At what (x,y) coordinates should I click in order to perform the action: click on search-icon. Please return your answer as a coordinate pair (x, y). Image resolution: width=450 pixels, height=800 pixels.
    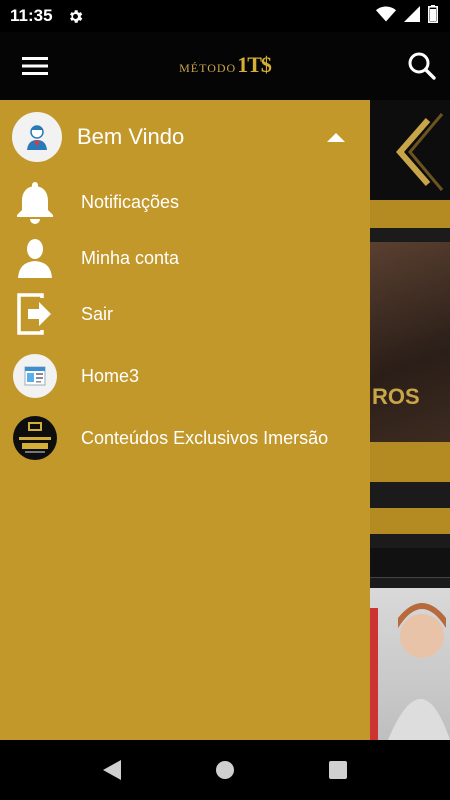
    Looking at the image, I should click on (422, 66).